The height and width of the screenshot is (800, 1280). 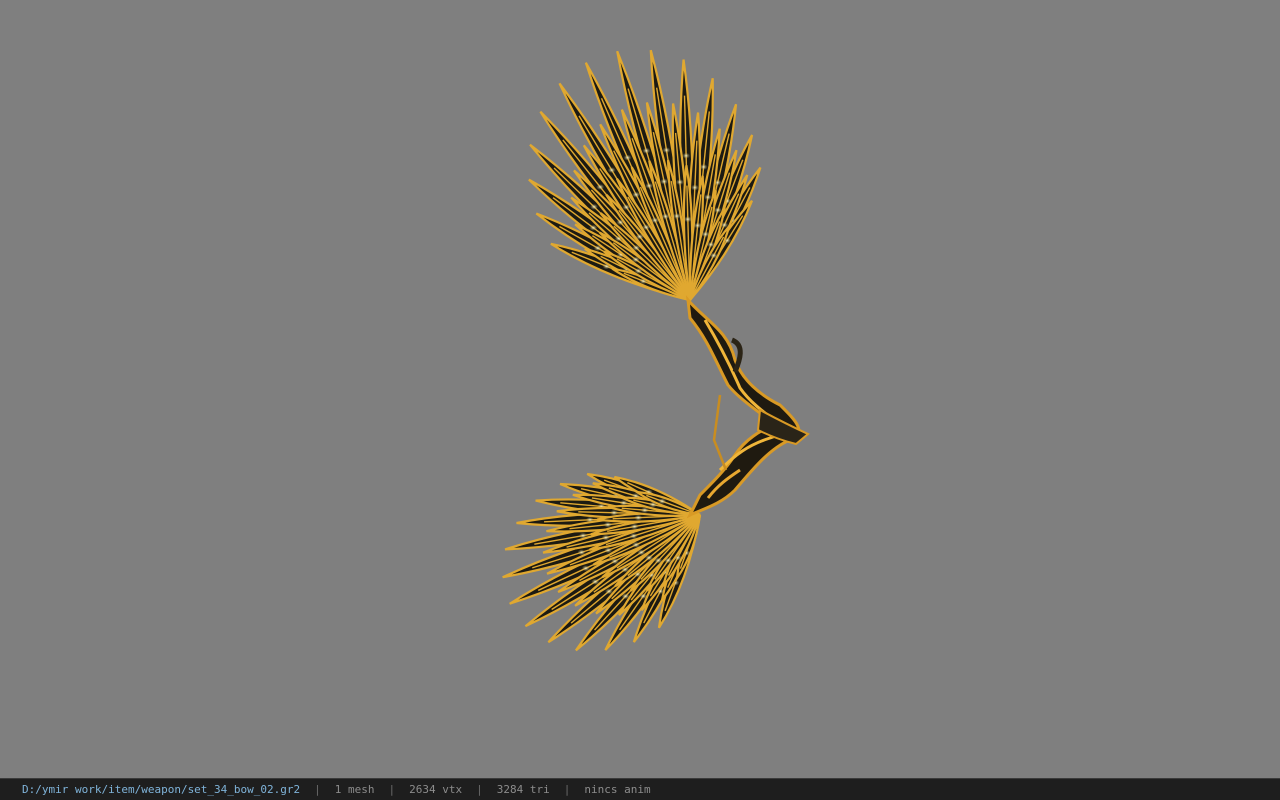 I want to click on bow-grip, so click(x=747, y=407).